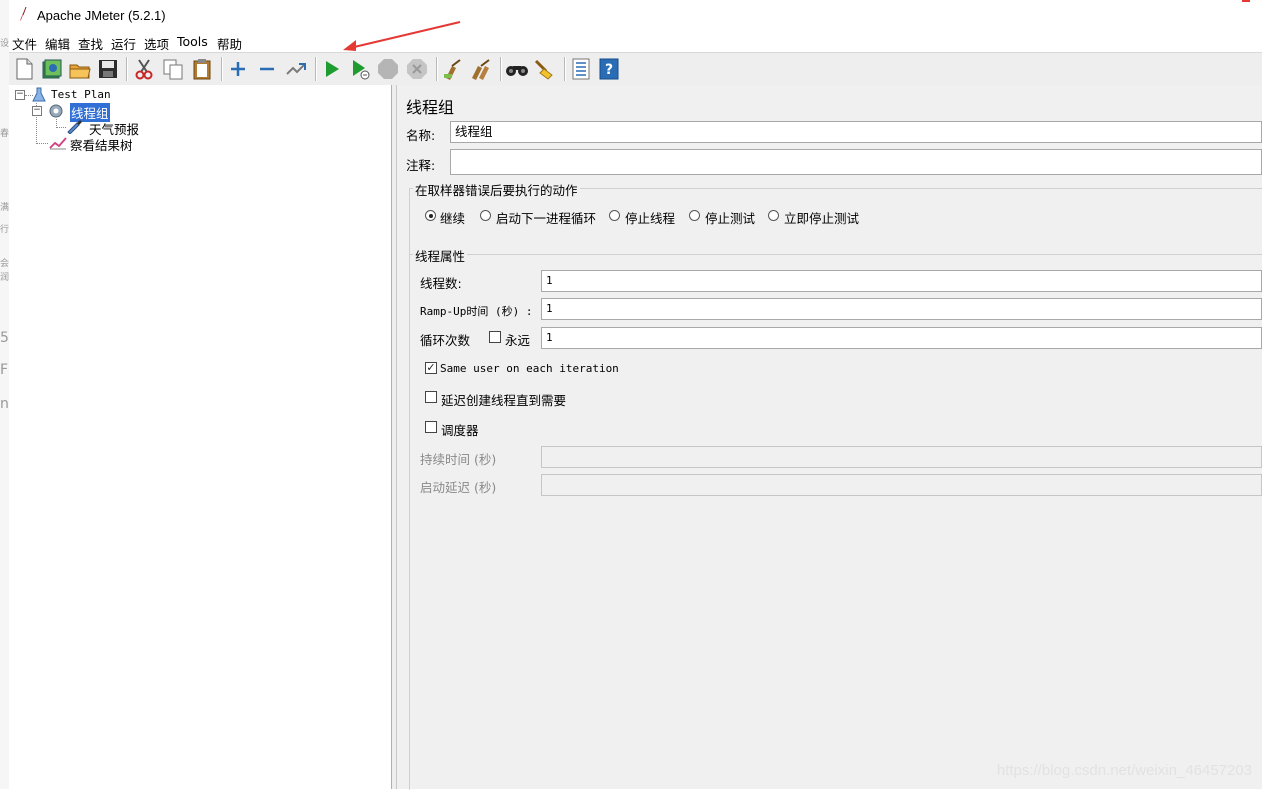  I want to click on open-icon, so click(80, 71).